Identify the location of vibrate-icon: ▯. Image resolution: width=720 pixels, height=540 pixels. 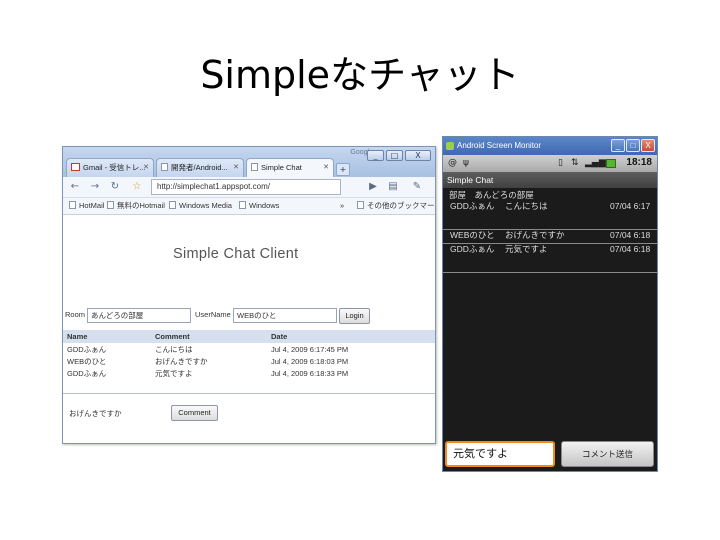
(560, 163).